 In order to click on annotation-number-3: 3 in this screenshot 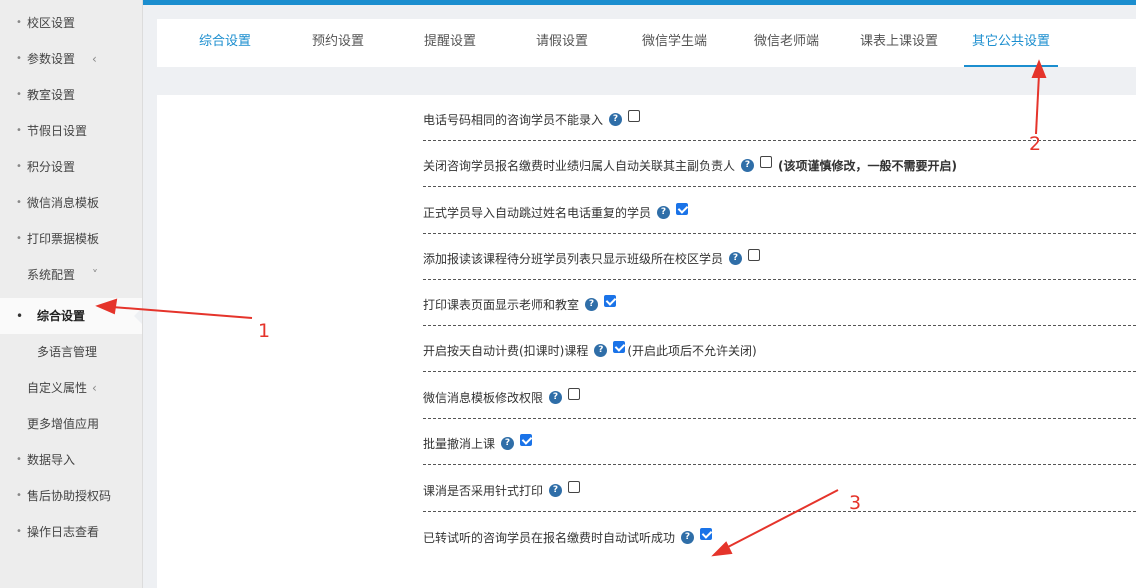, I will do `click(855, 503)`.